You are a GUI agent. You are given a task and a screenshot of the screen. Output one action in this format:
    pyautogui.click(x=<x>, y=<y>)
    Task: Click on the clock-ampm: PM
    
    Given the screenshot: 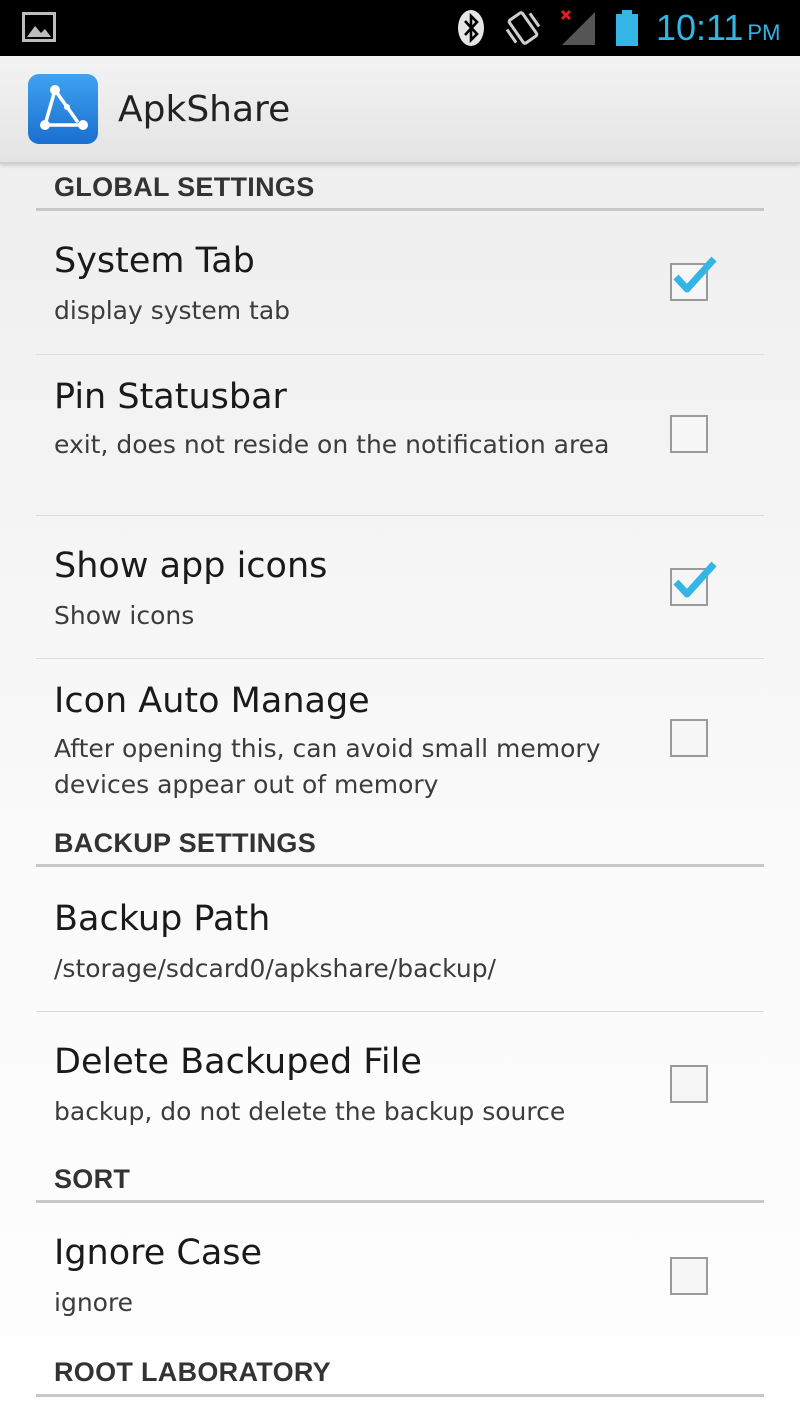 What is the action you would take?
    pyautogui.click(x=764, y=32)
    